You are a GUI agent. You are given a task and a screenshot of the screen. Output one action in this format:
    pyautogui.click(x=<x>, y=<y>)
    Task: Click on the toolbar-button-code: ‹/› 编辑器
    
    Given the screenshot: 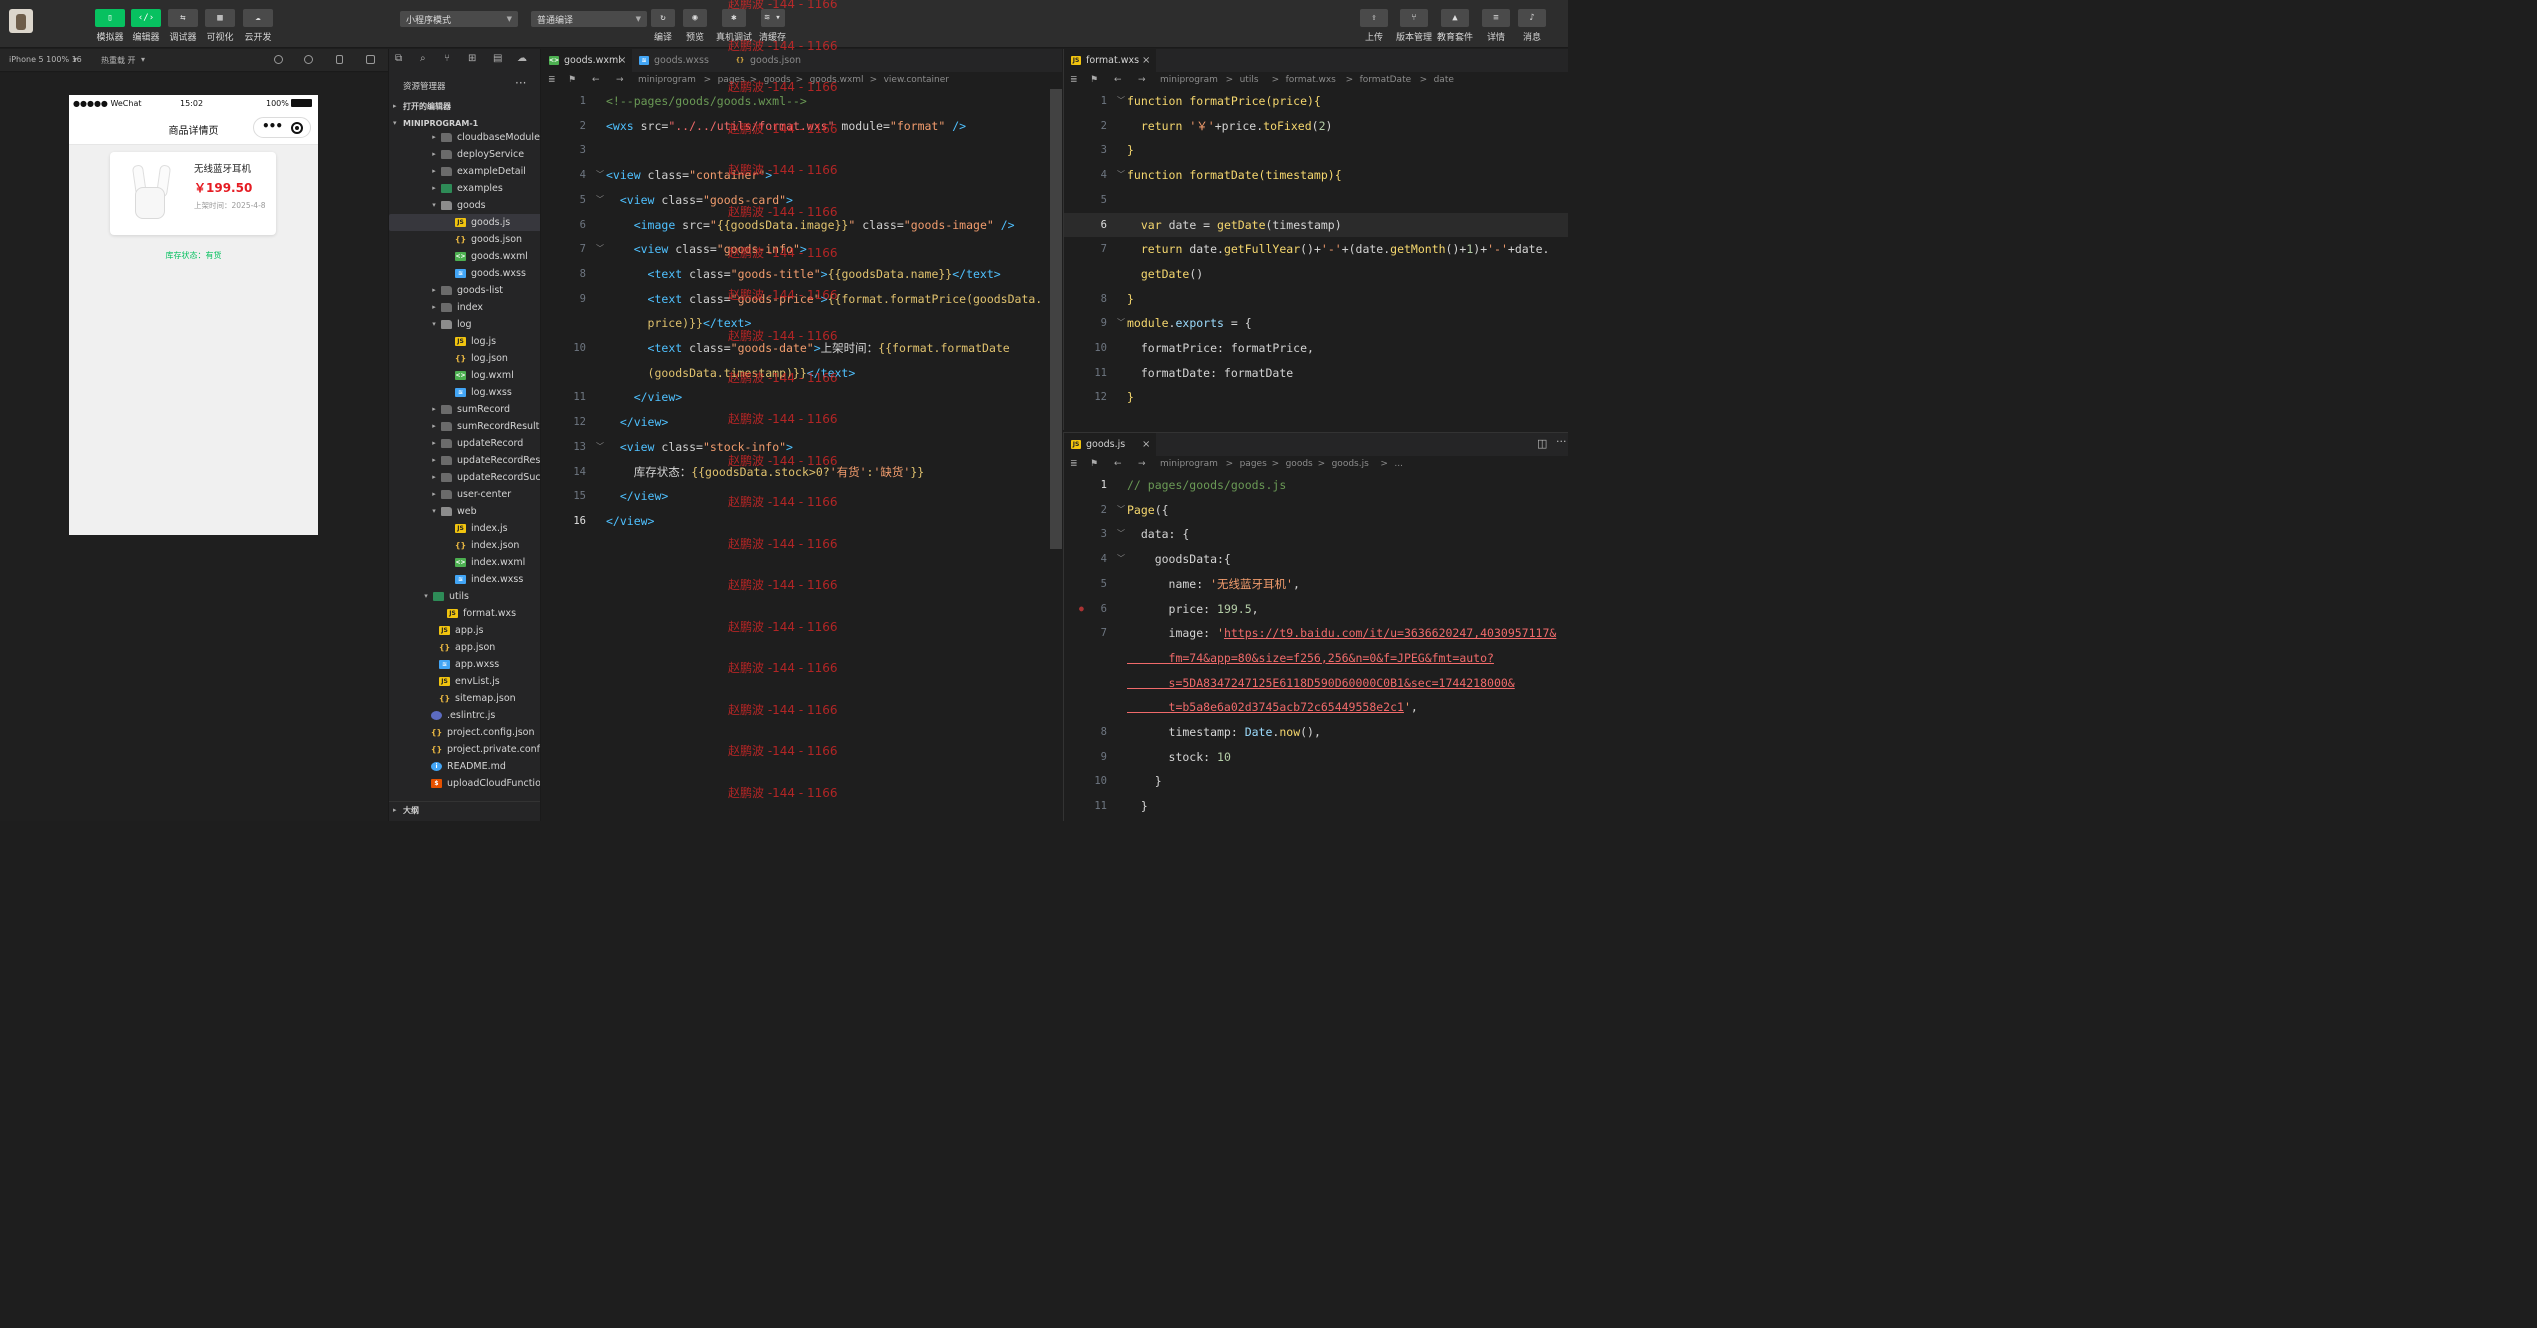 What is the action you would take?
    pyautogui.click(x=146, y=26)
    